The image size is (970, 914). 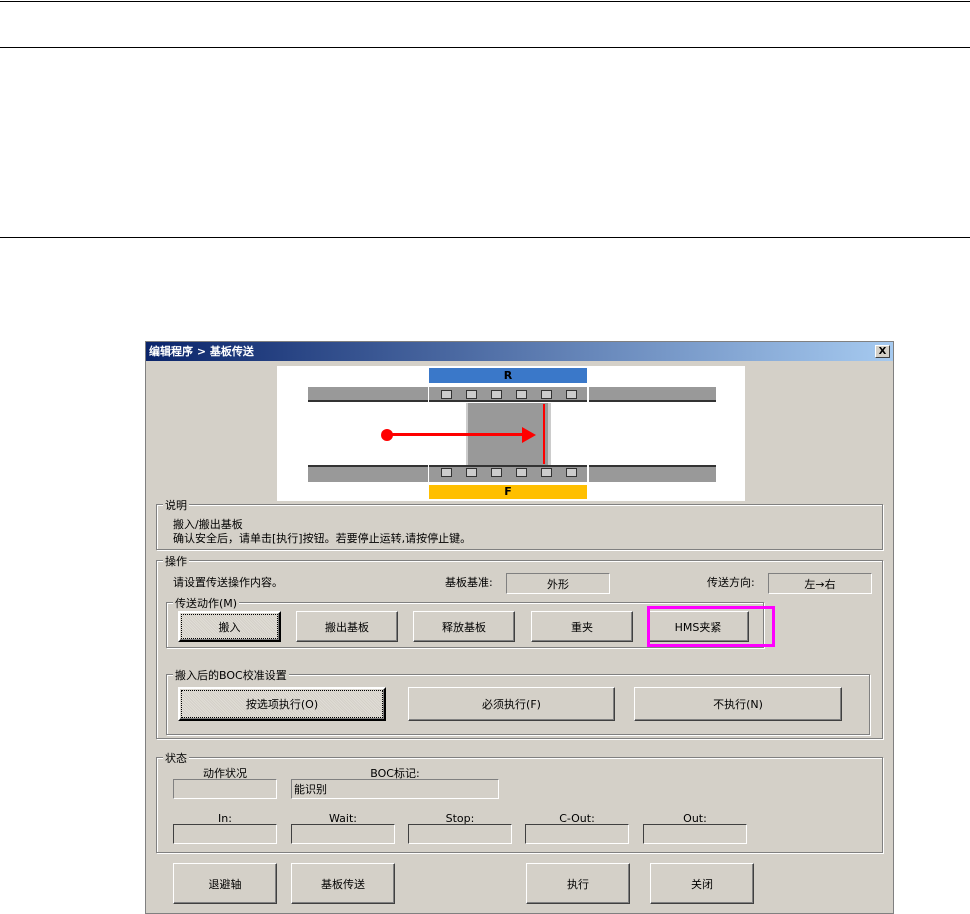 What do you see at coordinates (731, 582) in the screenshot?
I see `direction-label: 传送方向:` at bounding box center [731, 582].